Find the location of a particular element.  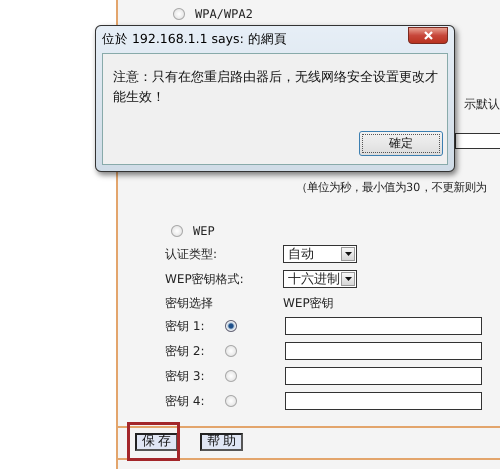

close-icon is located at coordinates (428, 35).